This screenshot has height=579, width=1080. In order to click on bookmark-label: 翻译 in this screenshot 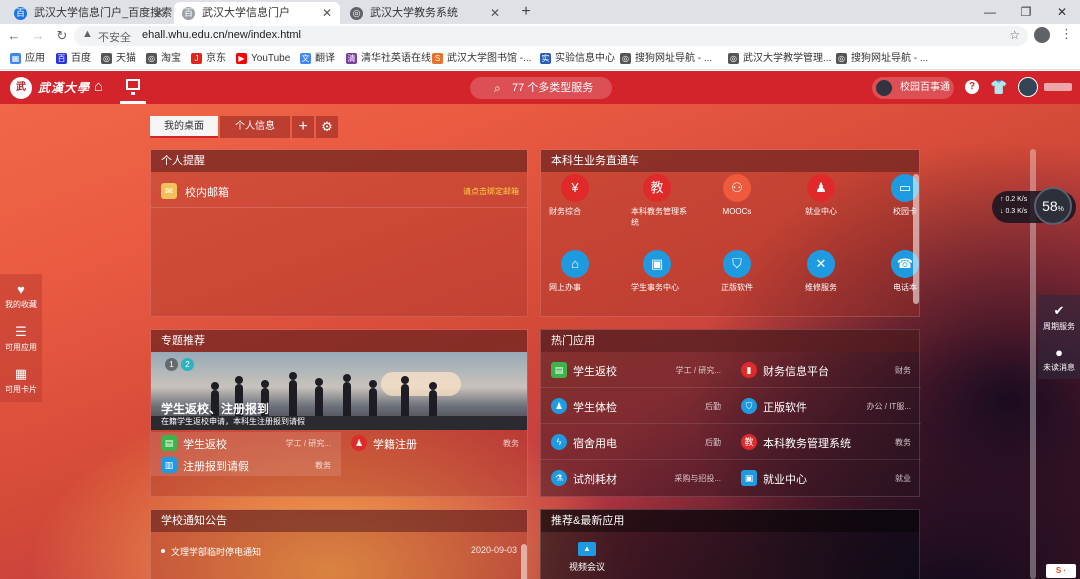, I will do `click(325, 58)`.